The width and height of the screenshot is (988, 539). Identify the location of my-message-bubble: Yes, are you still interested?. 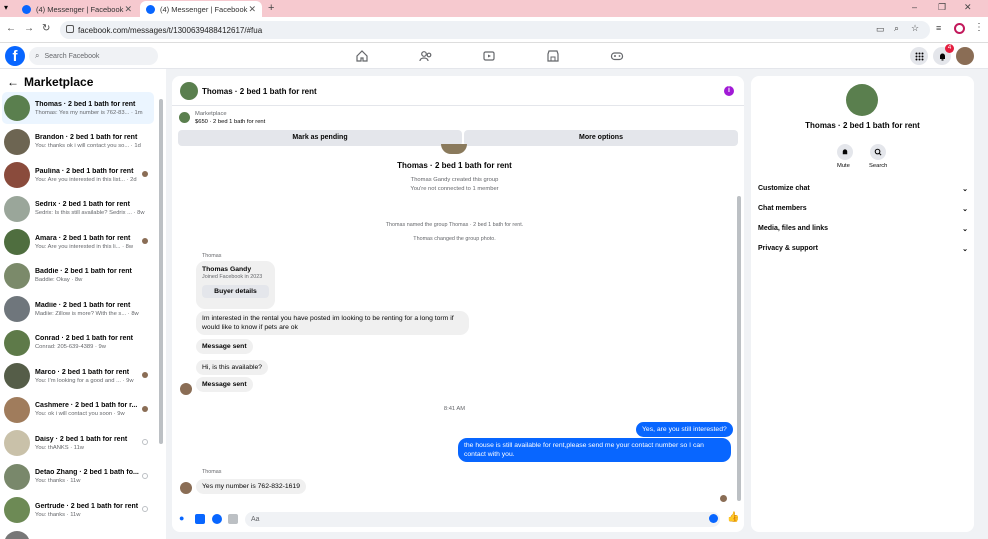
(684, 429).